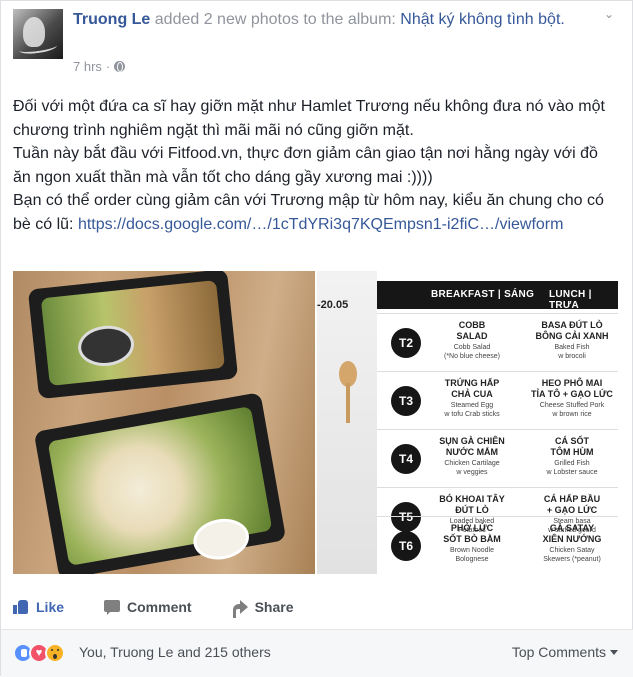  What do you see at coordinates (482, 19) in the screenshot?
I see `album-link: Nhật ký không tình bột.` at bounding box center [482, 19].